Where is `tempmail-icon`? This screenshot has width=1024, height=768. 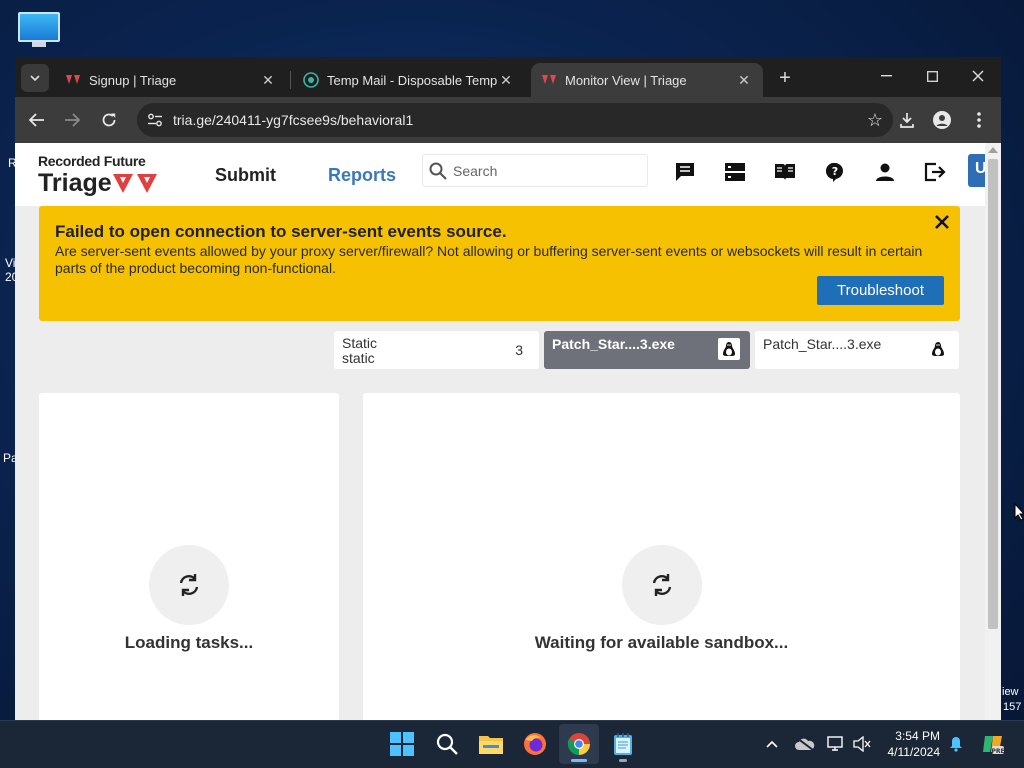 tempmail-icon is located at coordinates (311, 80).